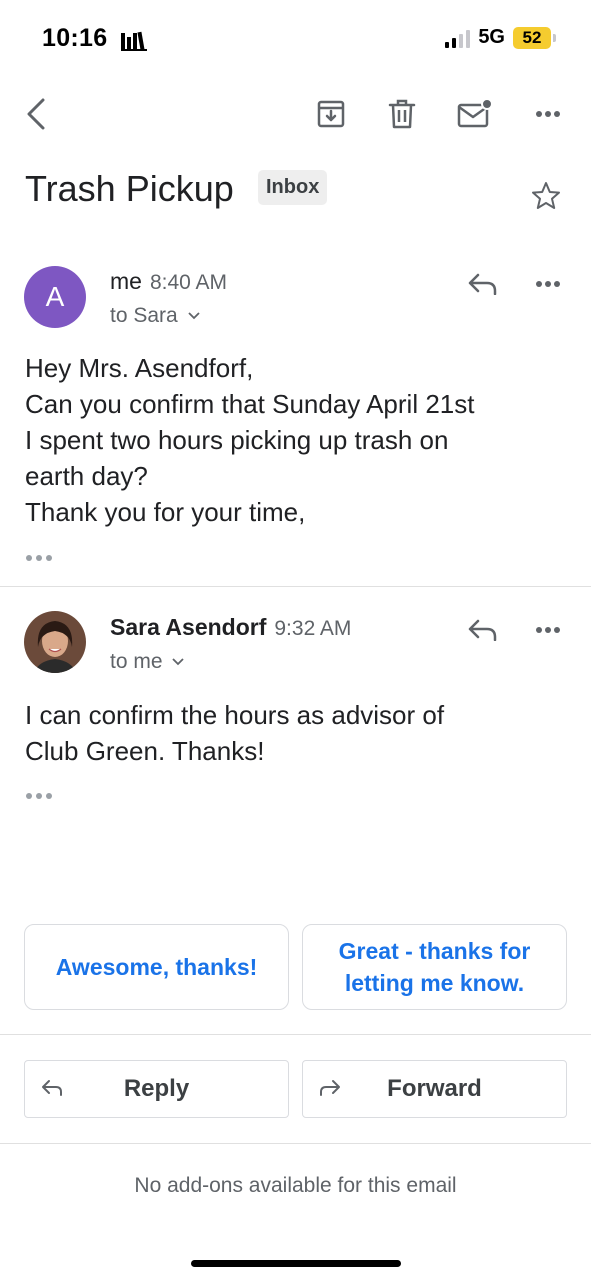 The width and height of the screenshot is (591, 1280). I want to click on back-button, so click(36, 114).